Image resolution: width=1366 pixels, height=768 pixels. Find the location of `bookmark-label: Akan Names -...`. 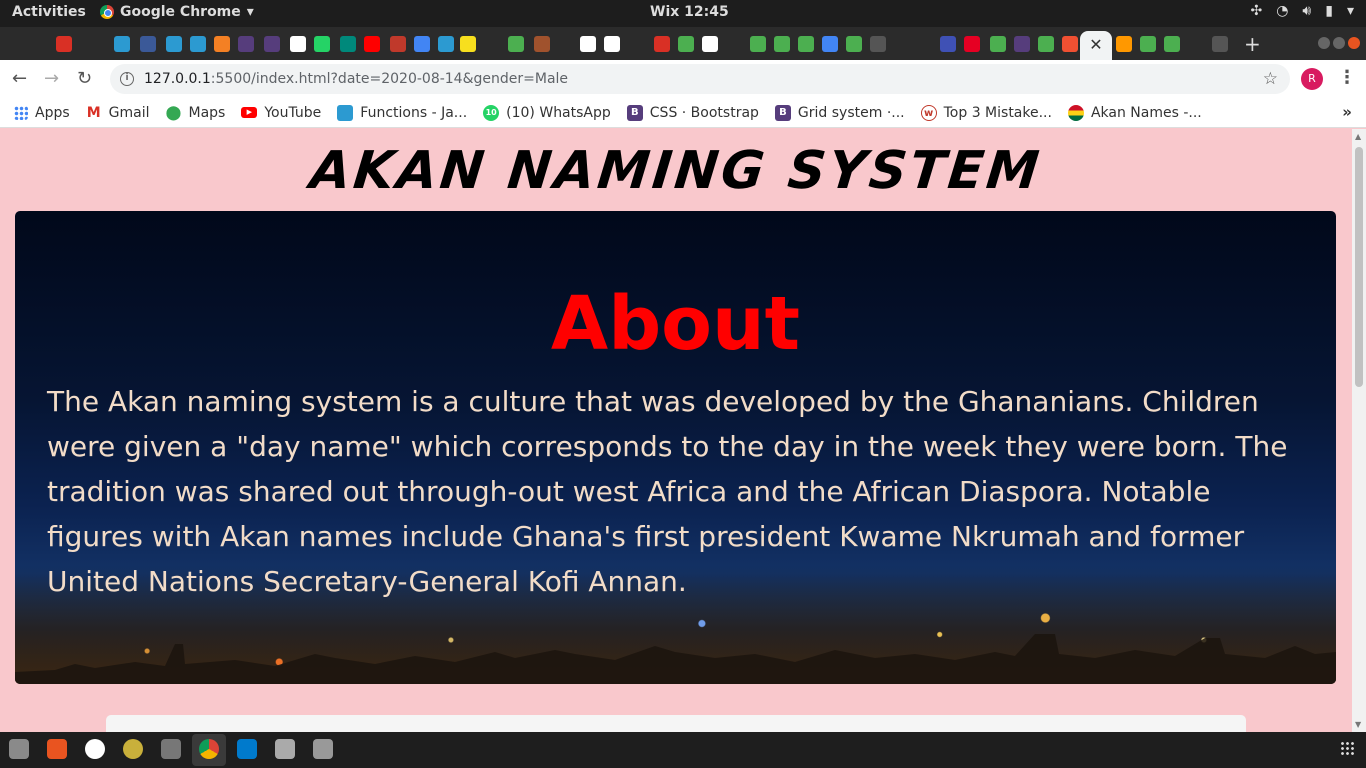

bookmark-label: Akan Names -... is located at coordinates (1146, 112).